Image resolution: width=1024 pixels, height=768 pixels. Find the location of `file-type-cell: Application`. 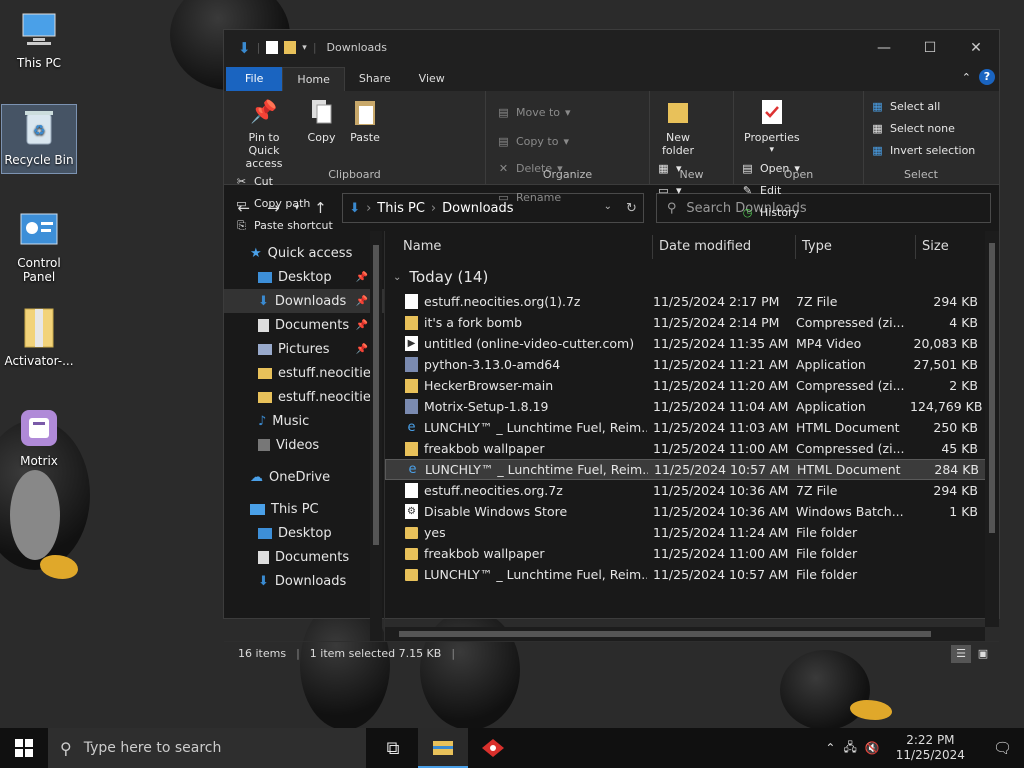

file-type-cell: Application is located at coordinates (831, 364).